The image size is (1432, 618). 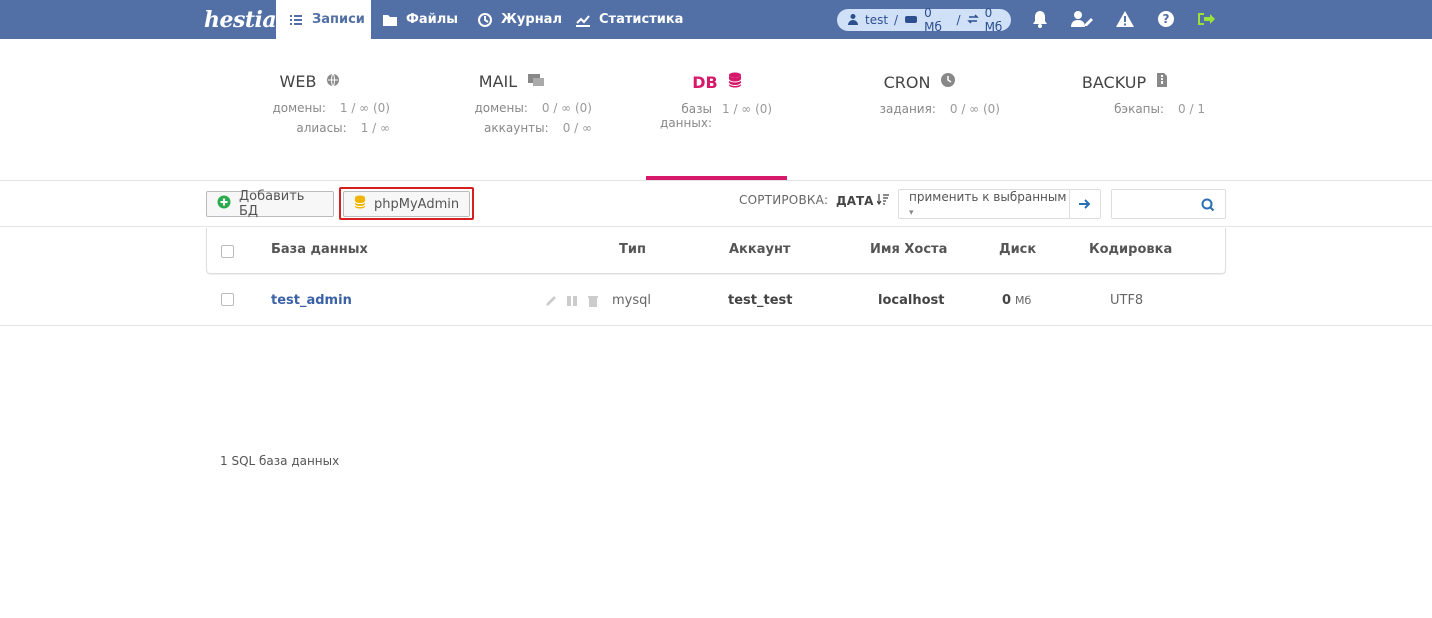 I want to click on tile-cron: CRON задания: 0 / ∞ (0), so click(x=920, y=94).